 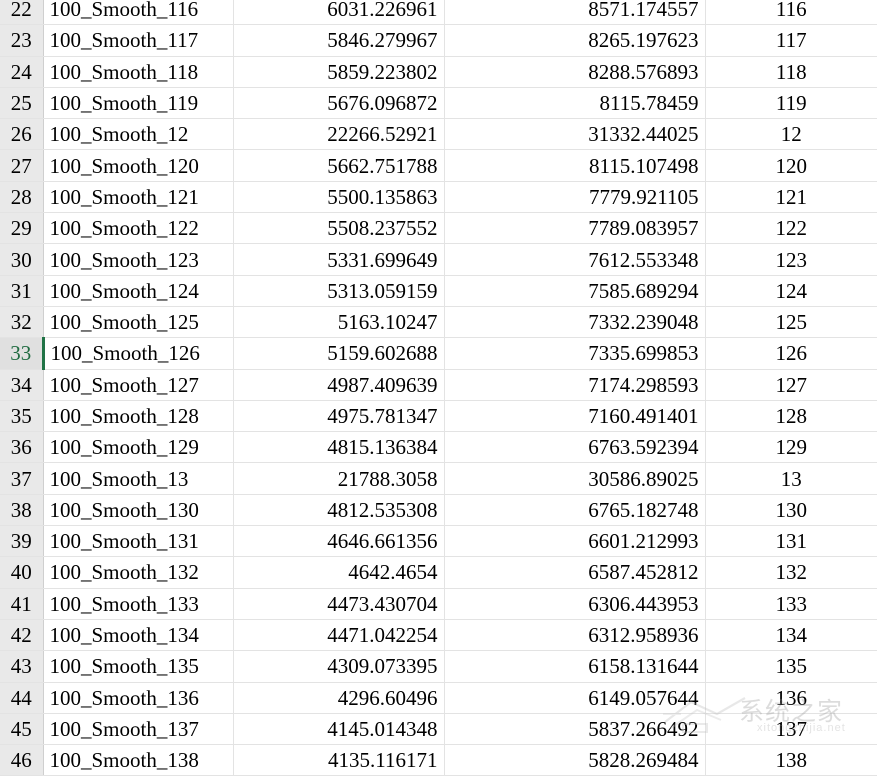 What do you see at coordinates (791, 760) in the screenshot?
I see `cell-index: 138` at bounding box center [791, 760].